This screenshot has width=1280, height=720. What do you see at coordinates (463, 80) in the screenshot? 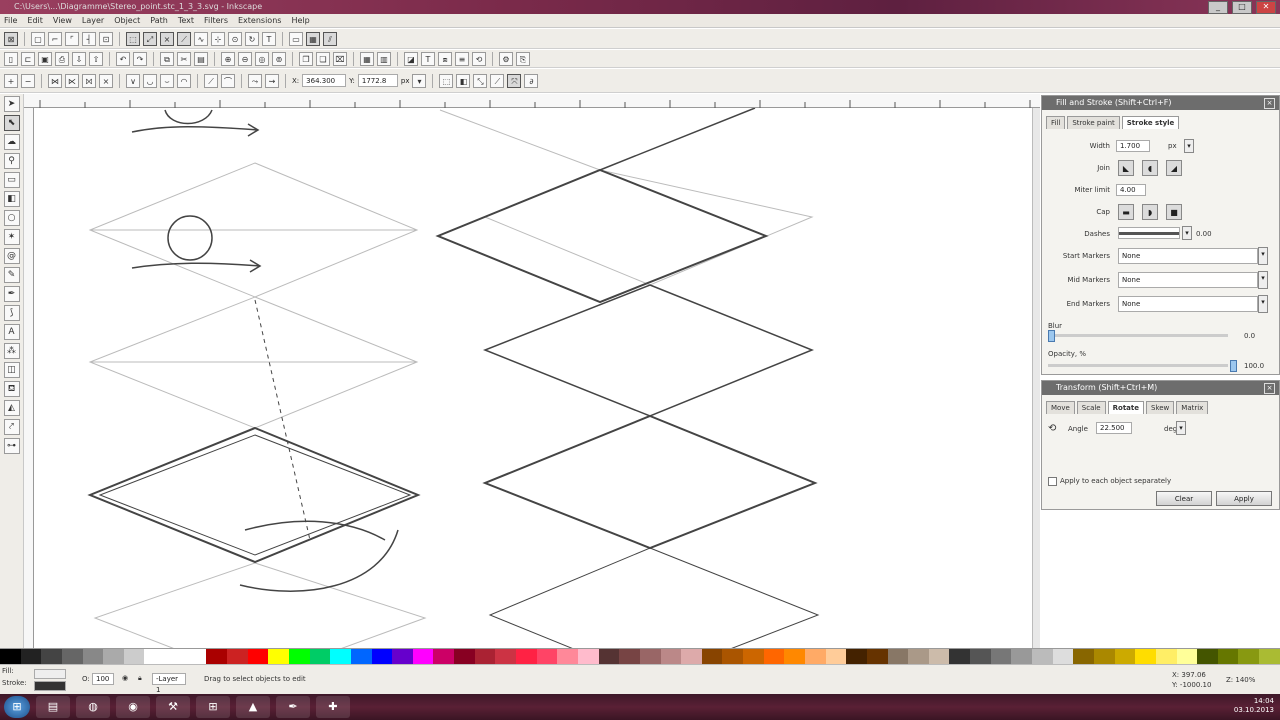
I see `show-mask-icon: ◧` at bounding box center [463, 80].